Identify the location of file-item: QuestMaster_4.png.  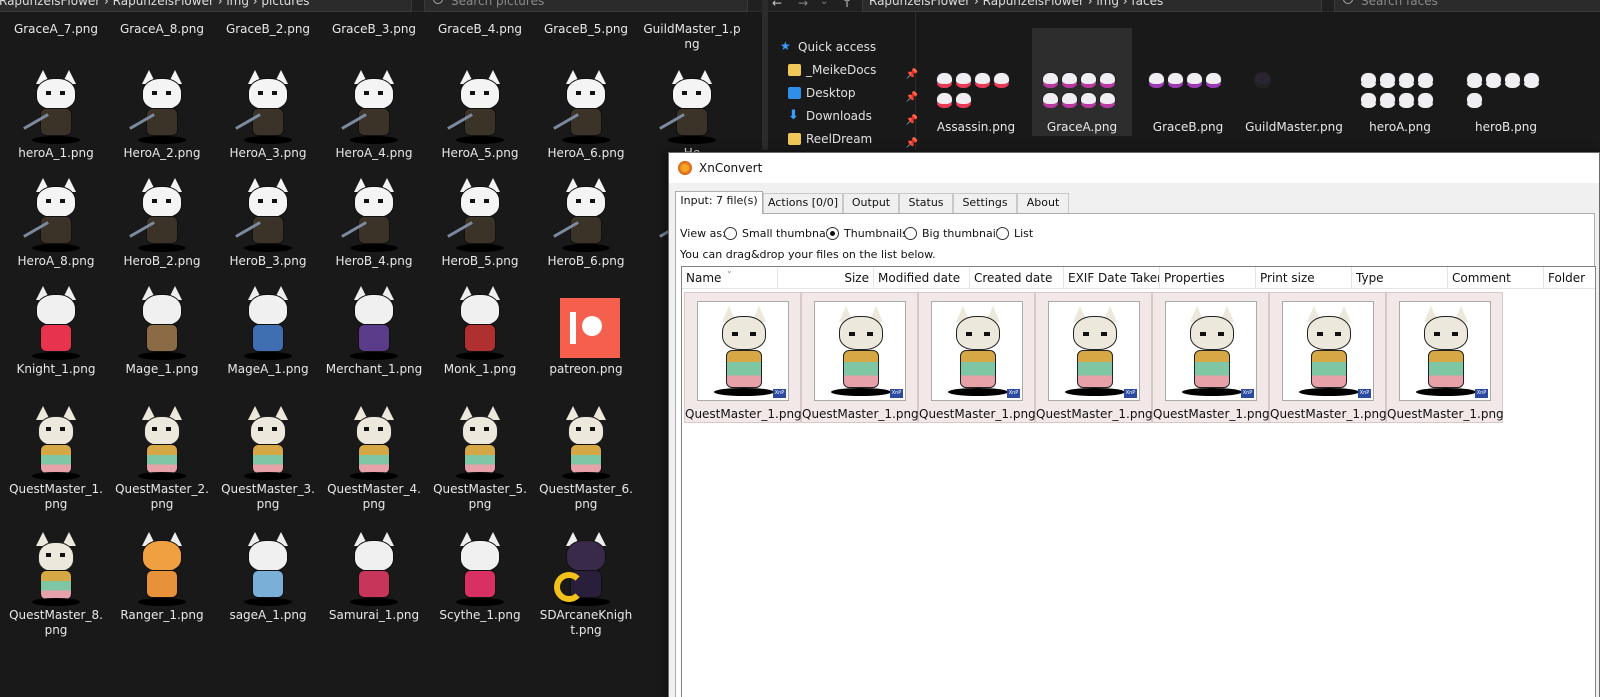
(374, 459).